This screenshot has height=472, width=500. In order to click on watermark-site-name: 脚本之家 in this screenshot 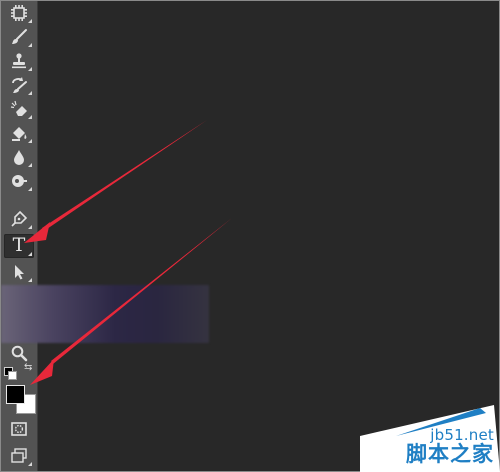, I will do `click(450, 453)`.